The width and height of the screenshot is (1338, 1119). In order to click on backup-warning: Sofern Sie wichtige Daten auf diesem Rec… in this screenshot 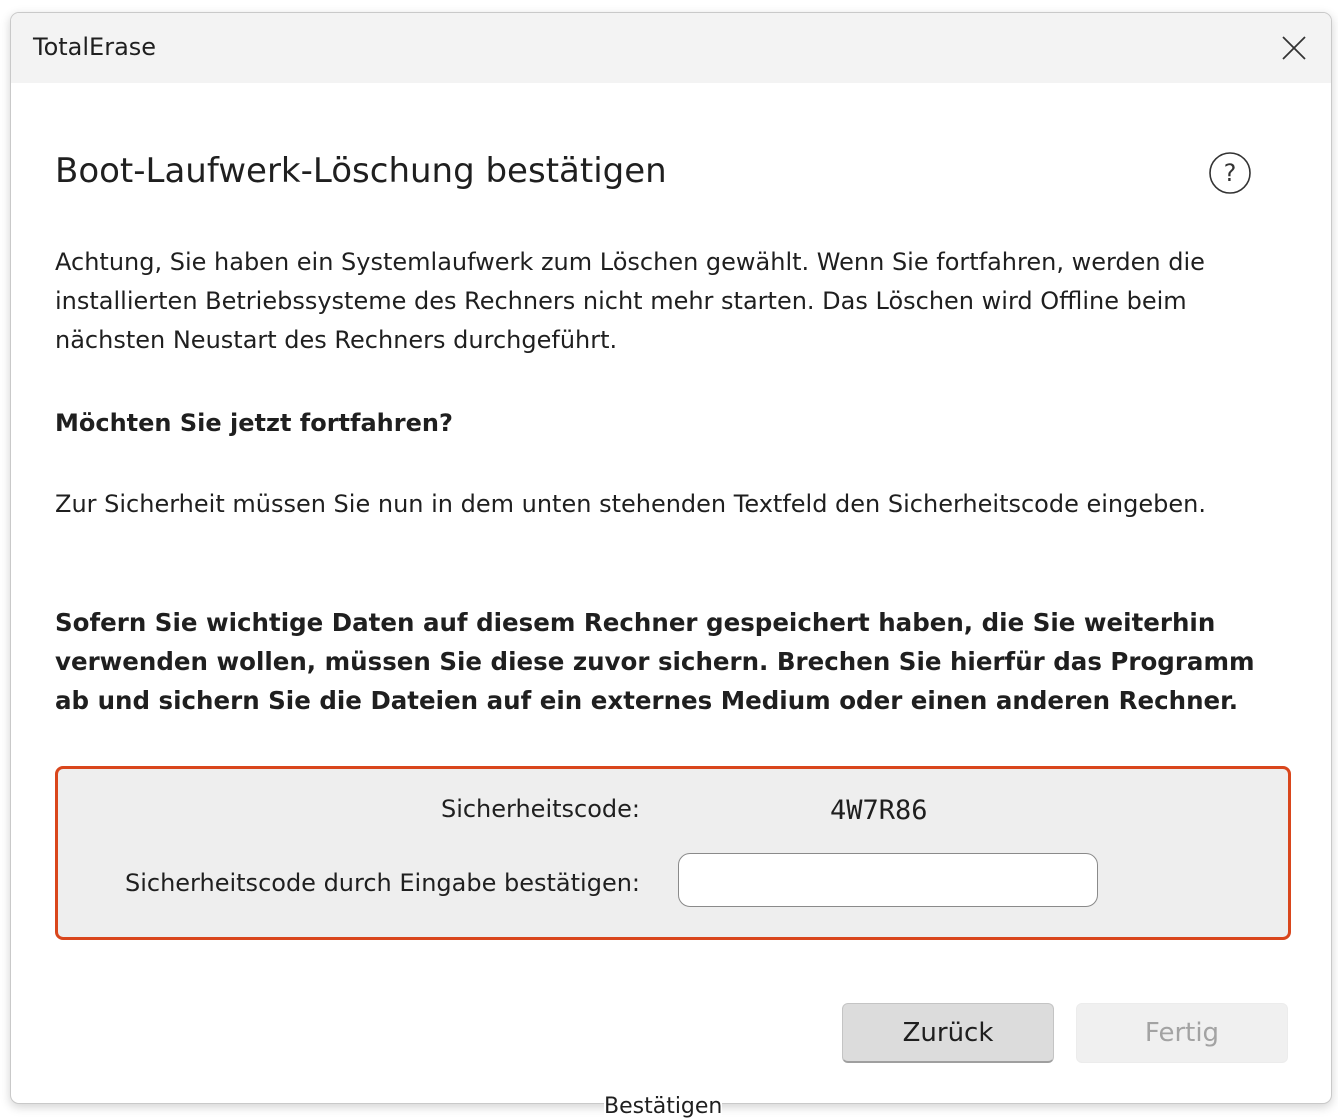, I will do `click(655, 661)`.